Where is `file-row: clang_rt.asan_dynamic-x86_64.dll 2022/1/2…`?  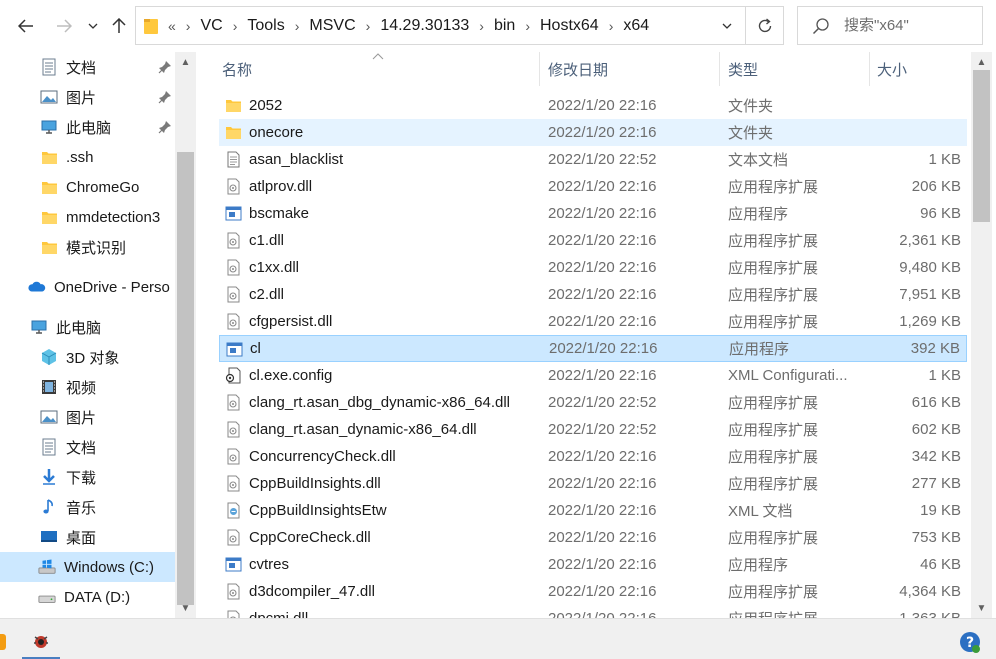
file-row: clang_rt.asan_dynamic-x86_64.dll 2022/1/2… is located at coordinates (593, 429).